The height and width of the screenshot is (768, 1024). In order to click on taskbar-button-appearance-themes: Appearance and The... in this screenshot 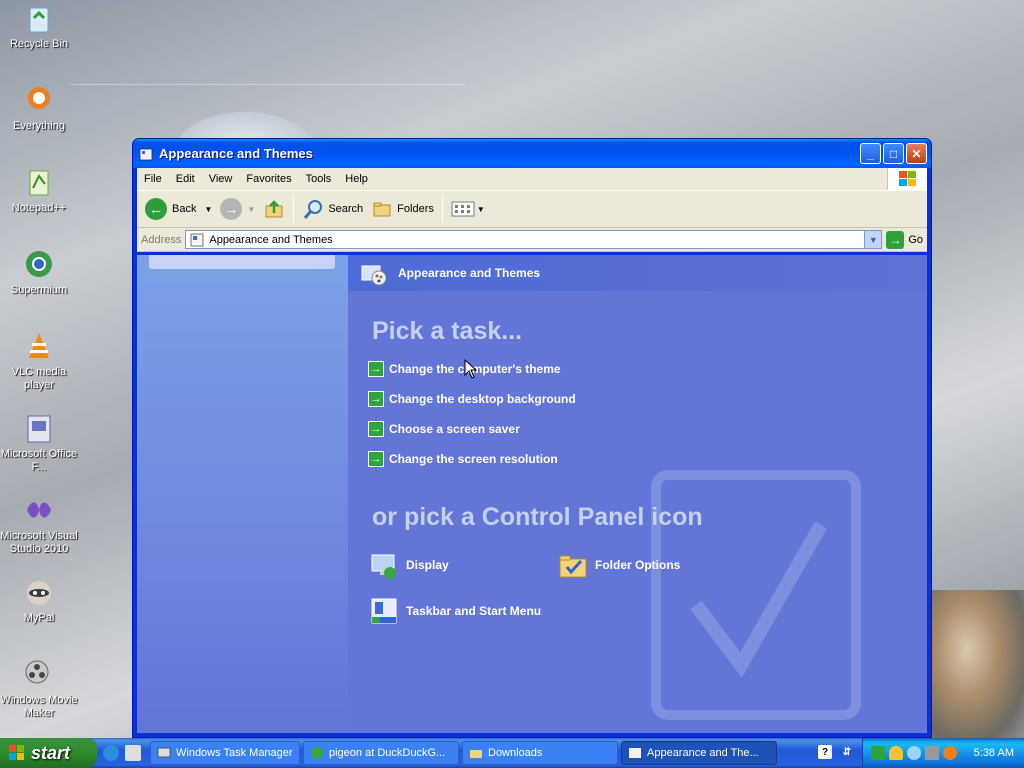, I will do `click(699, 753)`.